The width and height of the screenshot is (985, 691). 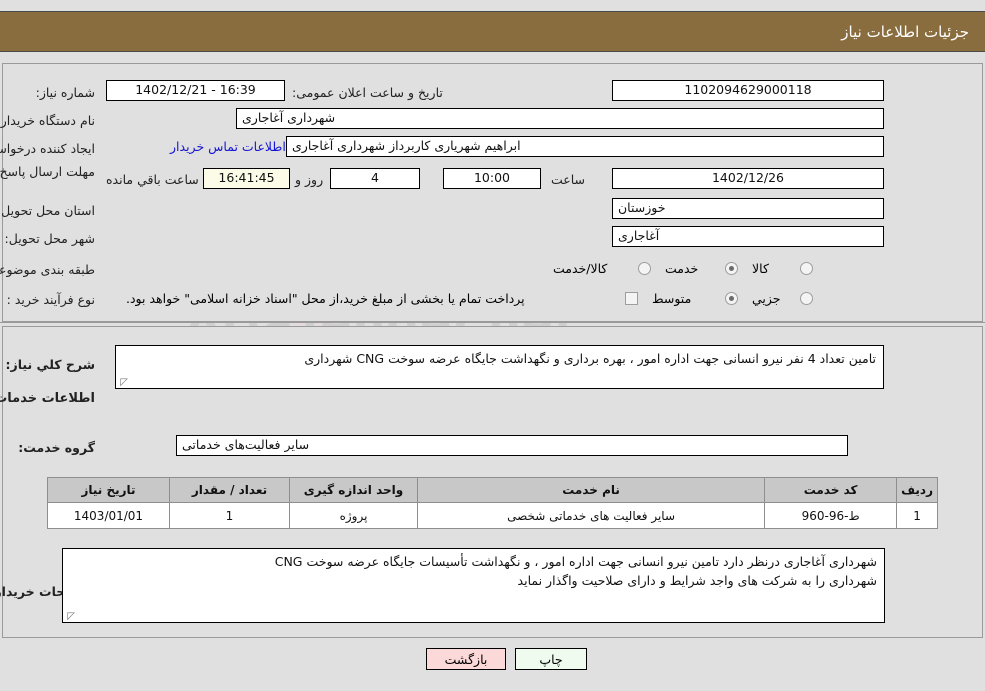 I want to click on requester-label: ایجاد کننده درخواست:, so click(x=47, y=148).